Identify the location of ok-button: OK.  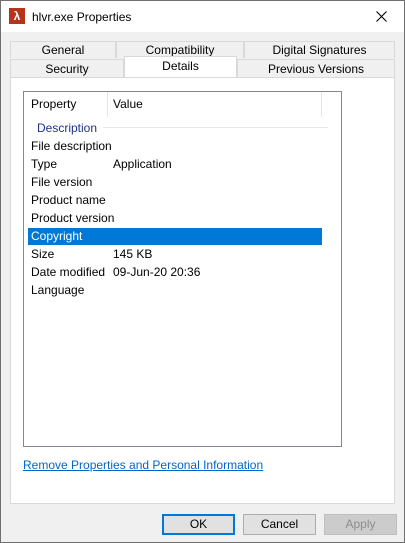
(198, 524).